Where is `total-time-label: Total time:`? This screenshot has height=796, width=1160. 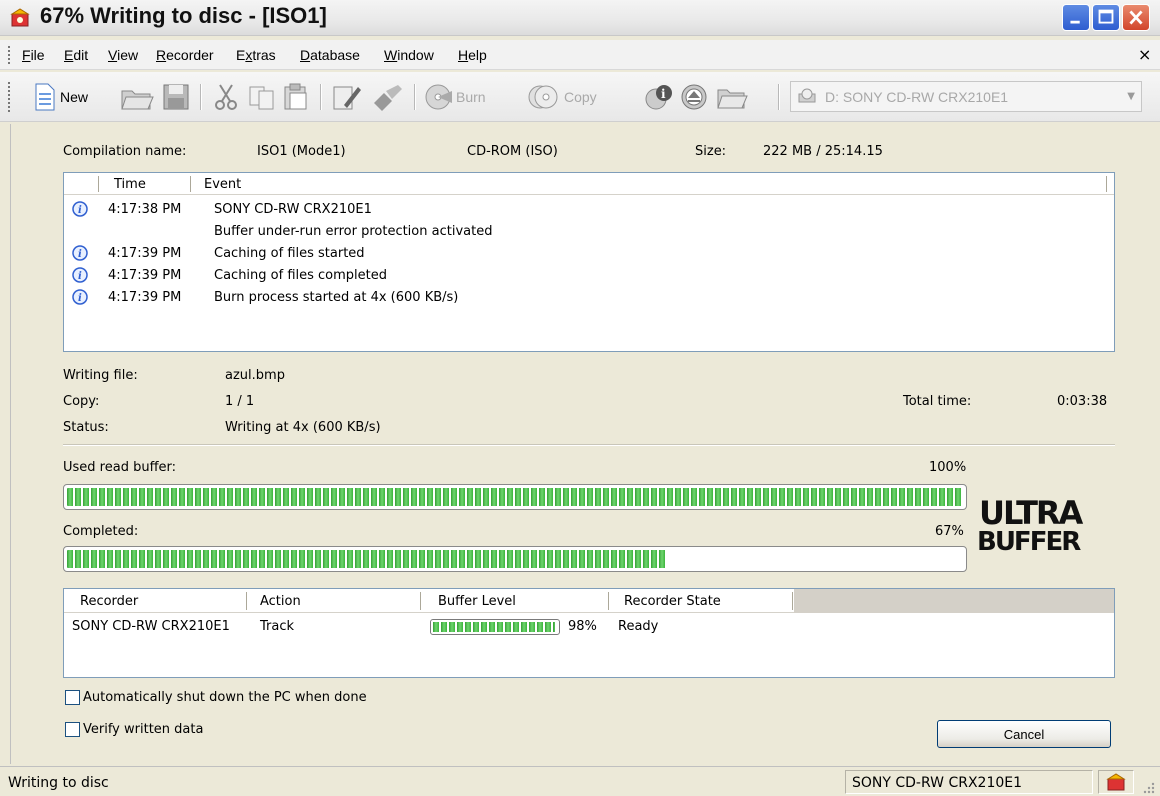 total-time-label: Total time: is located at coordinates (937, 401).